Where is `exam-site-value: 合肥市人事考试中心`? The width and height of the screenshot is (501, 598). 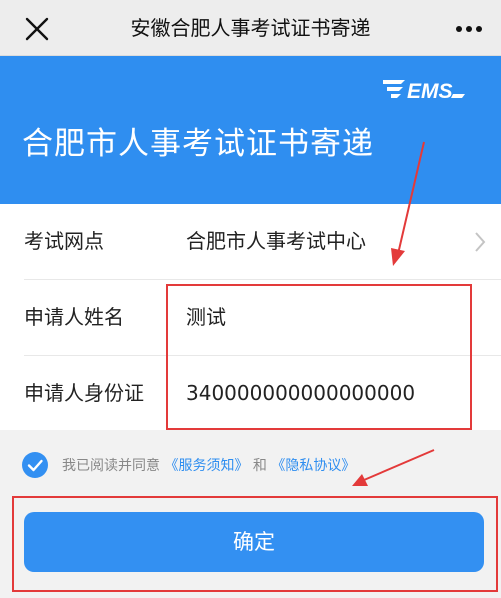
exam-site-value: 合肥市人事考试中心 is located at coordinates (276, 241).